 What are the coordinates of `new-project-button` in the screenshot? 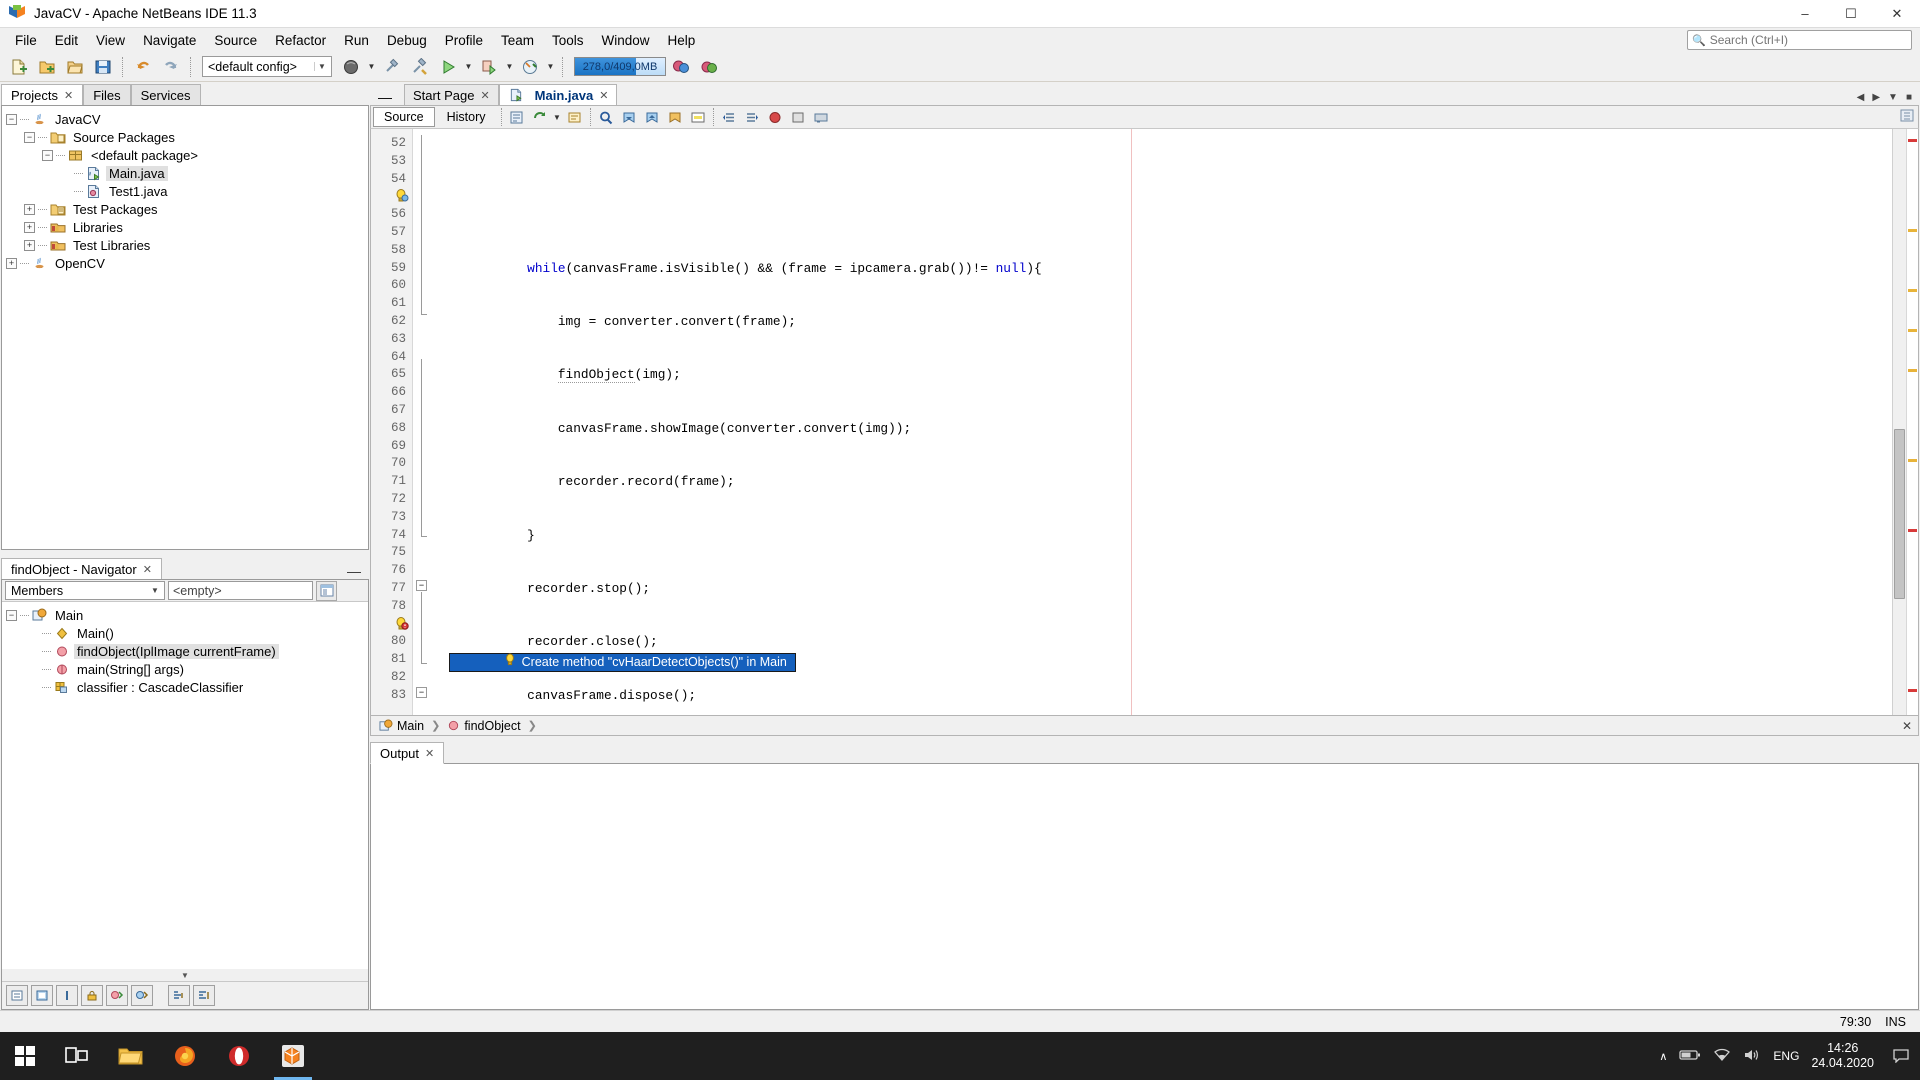 It's located at (47, 67).